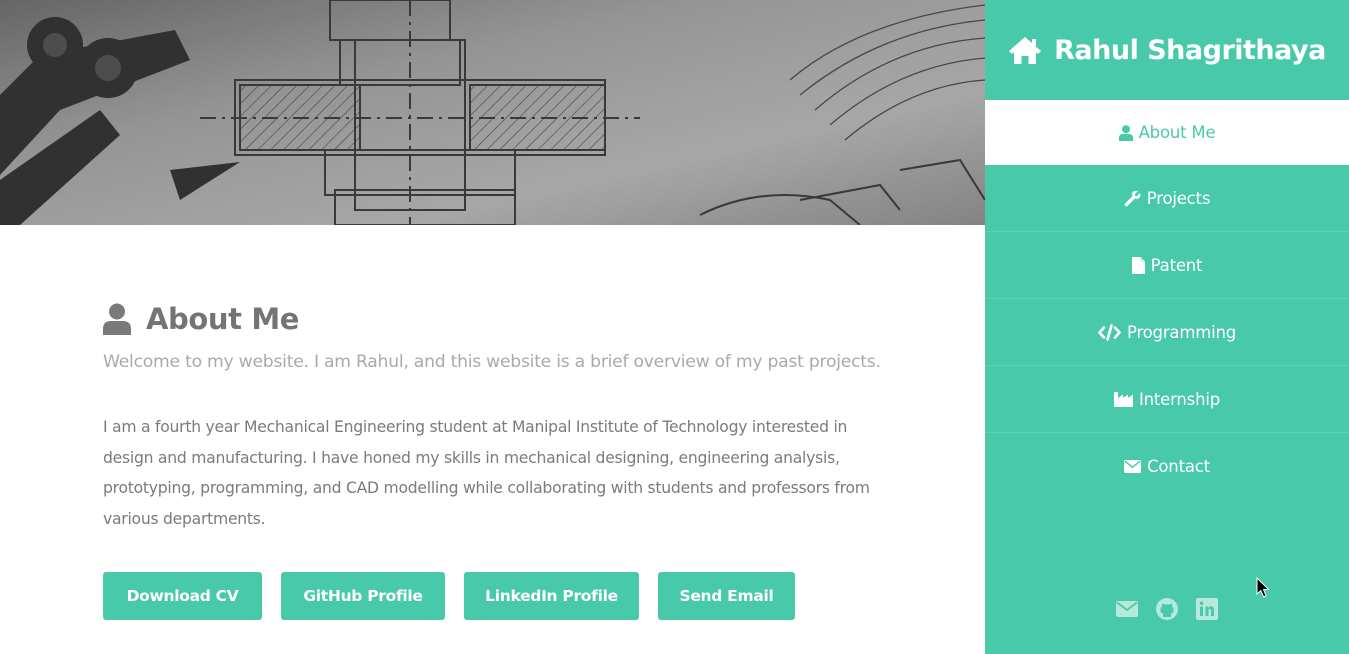 The width and height of the screenshot is (1349, 654). I want to click on industry-icon, so click(1123, 399).